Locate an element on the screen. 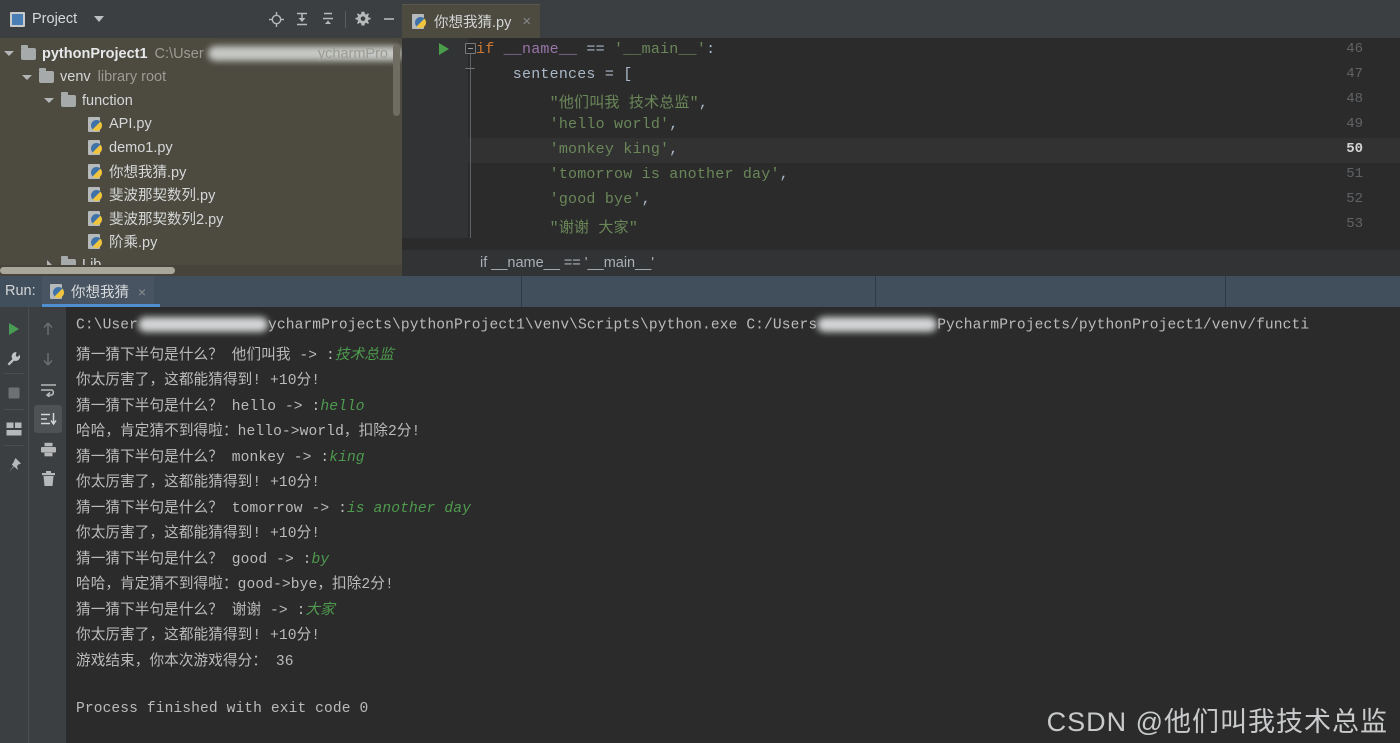  console-answer: 大家 is located at coordinates (320, 611).